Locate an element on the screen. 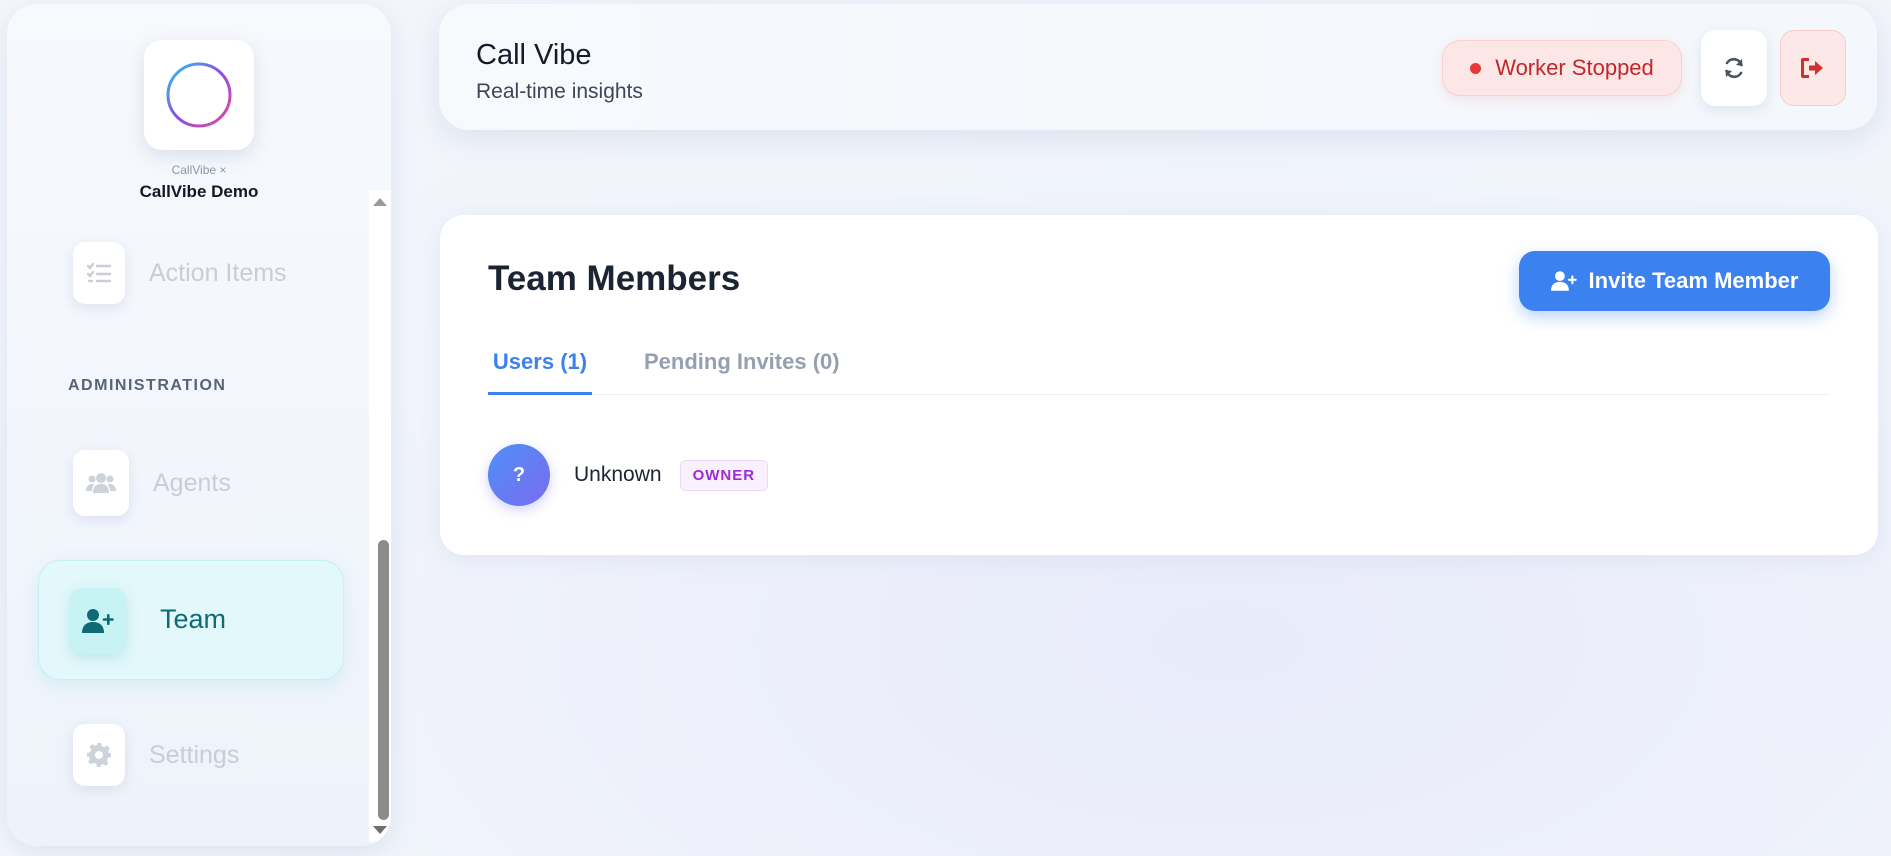 The image size is (1891, 856). worker-status-badge: Worker Stopped is located at coordinates (1562, 68).